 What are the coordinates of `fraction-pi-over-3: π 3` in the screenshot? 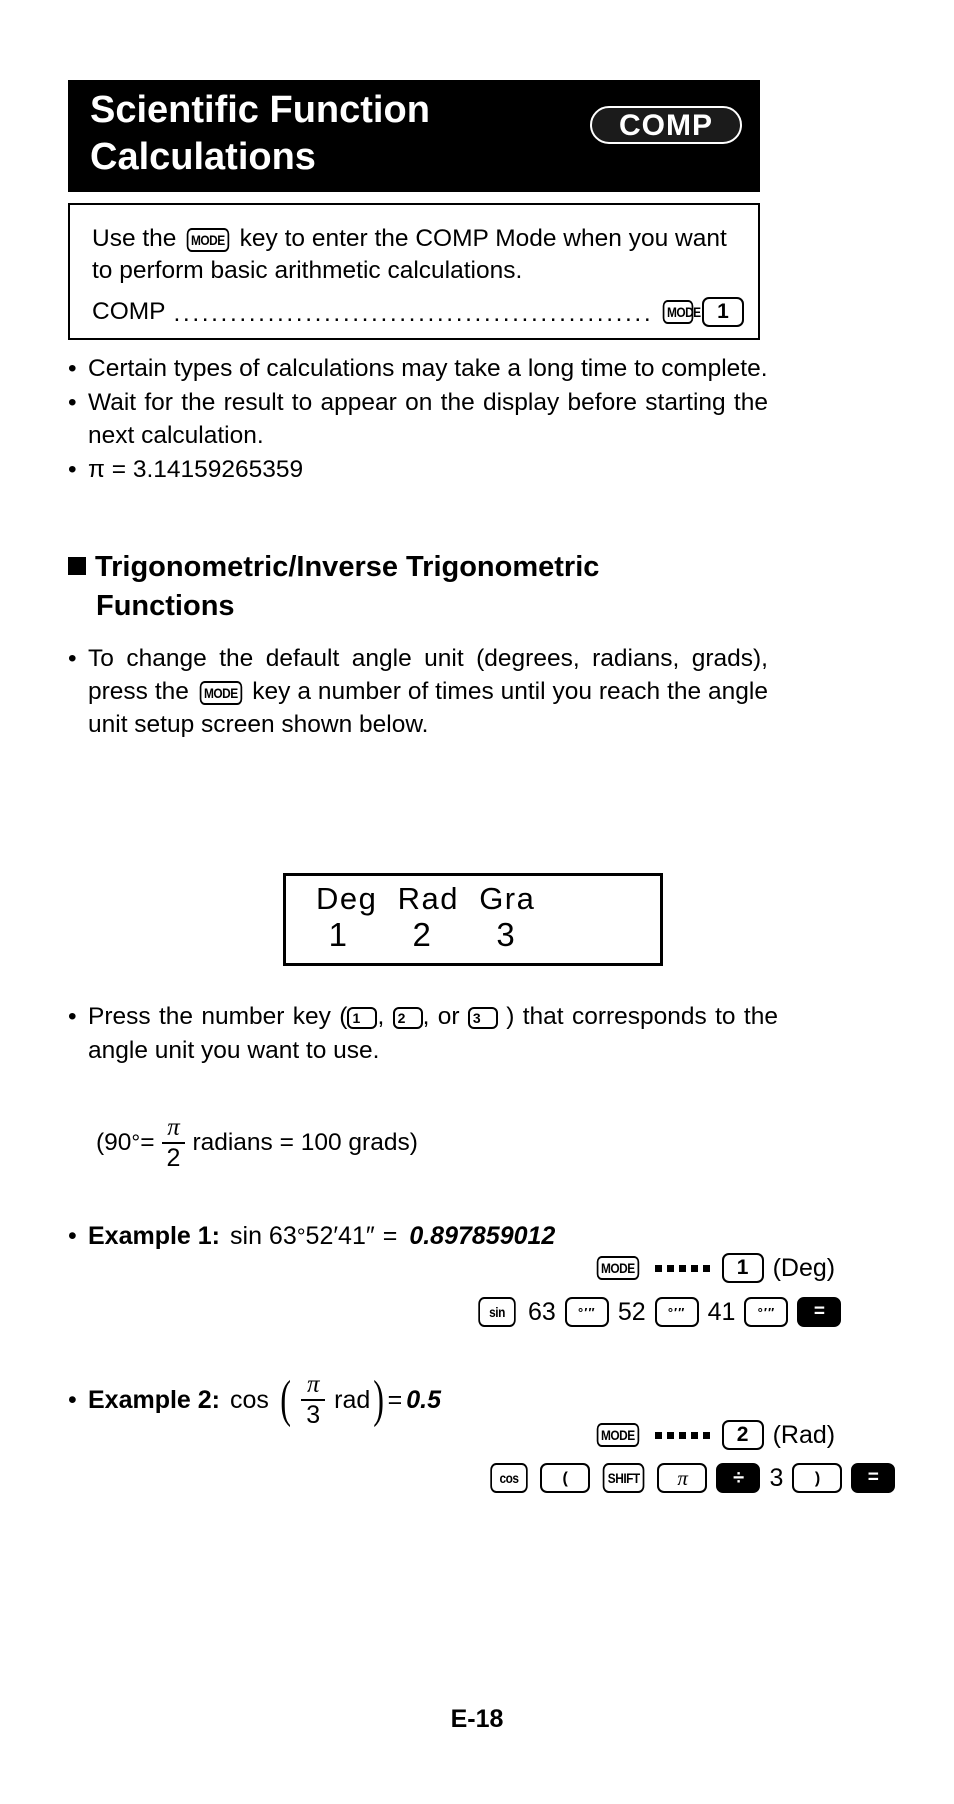 It's located at (313, 1400).